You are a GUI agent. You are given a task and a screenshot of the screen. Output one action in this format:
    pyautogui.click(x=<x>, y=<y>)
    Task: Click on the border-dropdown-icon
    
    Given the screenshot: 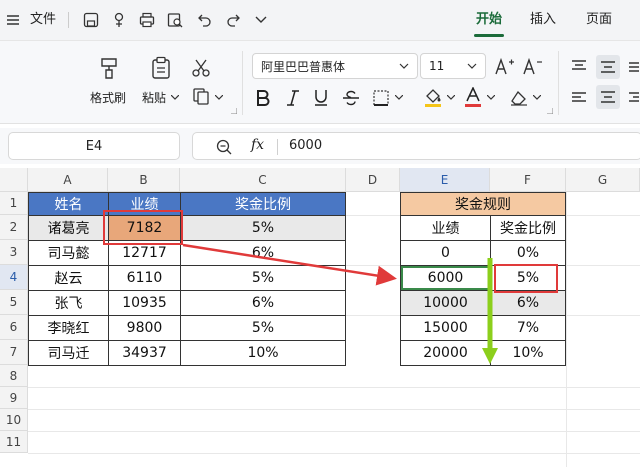 What is the action you would take?
    pyautogui.click(x=399, y=97)
    